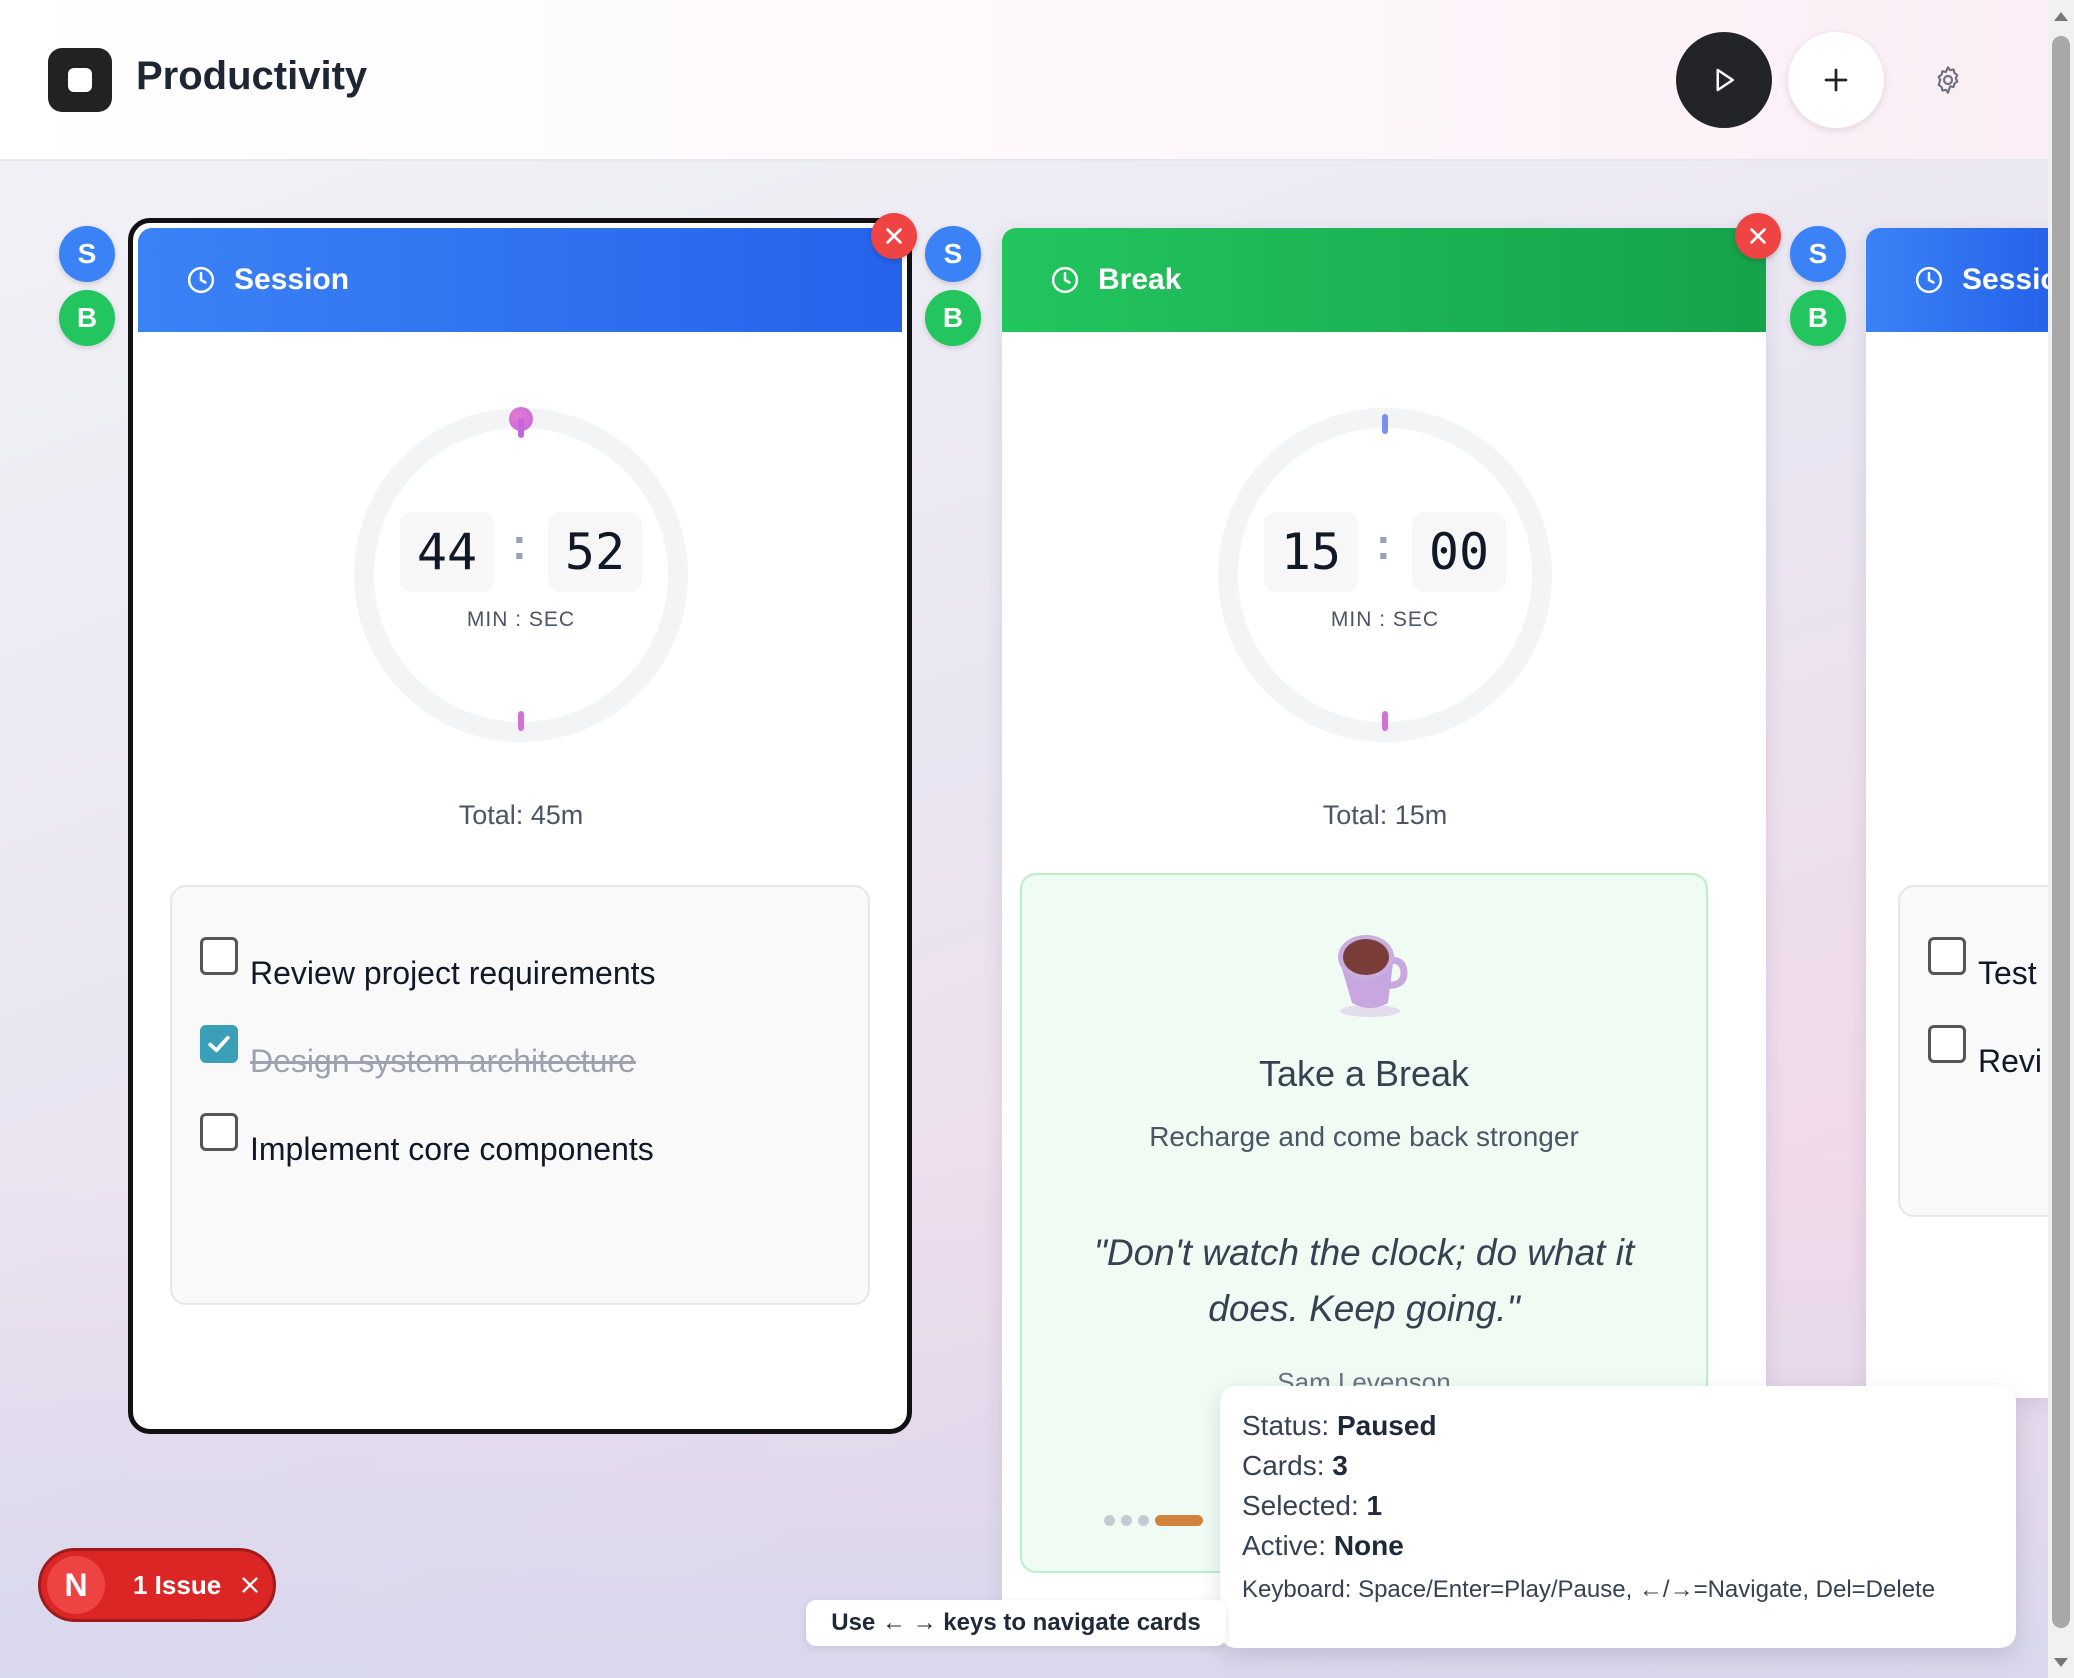  I want to click on task-label: Review project requirements, so click(453, 973).